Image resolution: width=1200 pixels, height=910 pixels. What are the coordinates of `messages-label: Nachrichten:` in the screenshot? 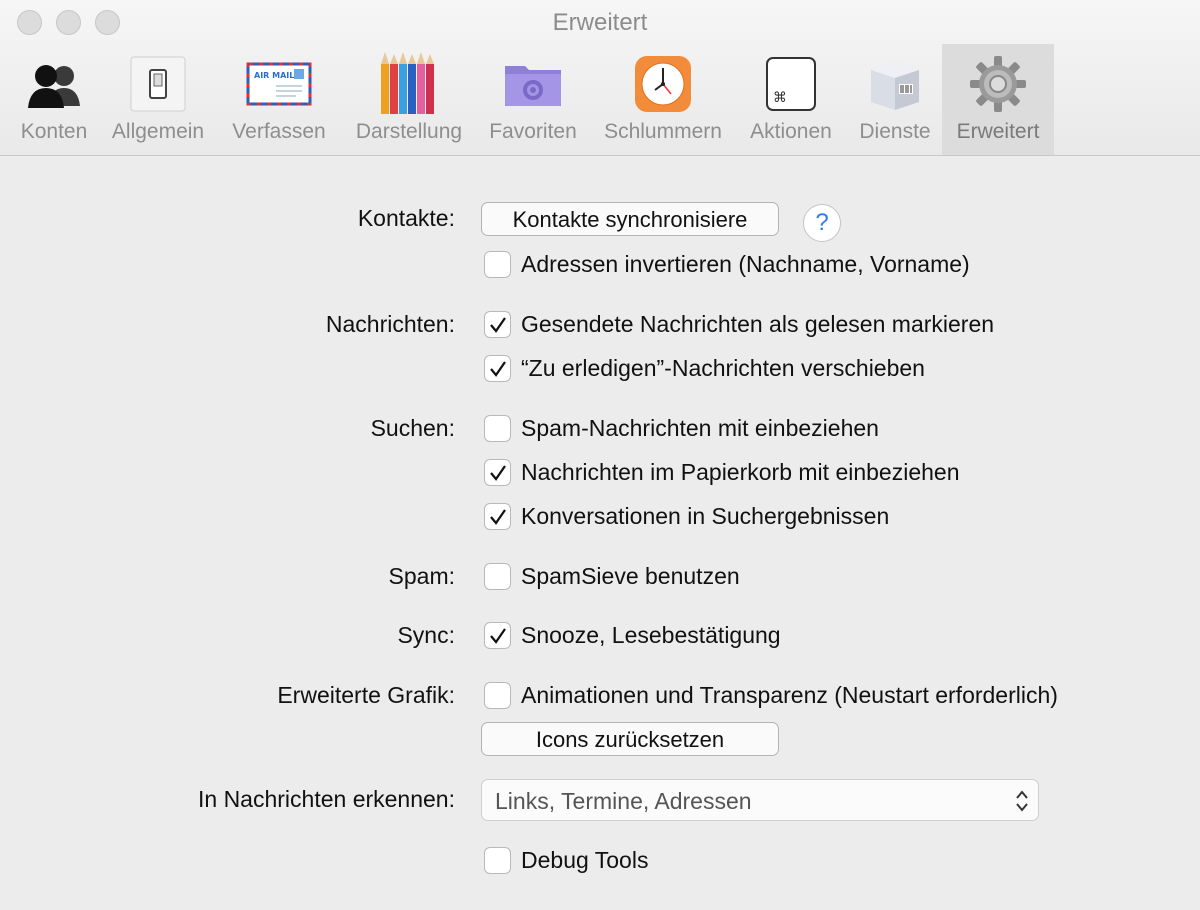 It's located at (390, 324).